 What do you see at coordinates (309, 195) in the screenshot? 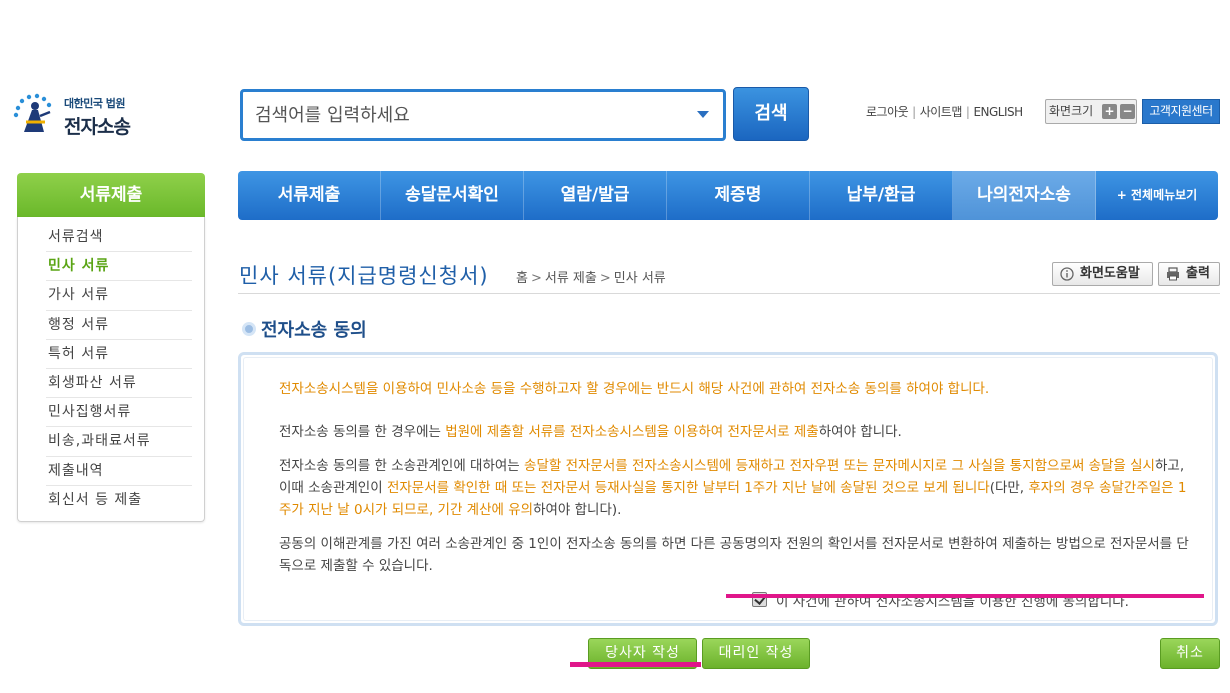
I see `nav-item-document-submission: 서류제출` at bounding box center [309, 195].